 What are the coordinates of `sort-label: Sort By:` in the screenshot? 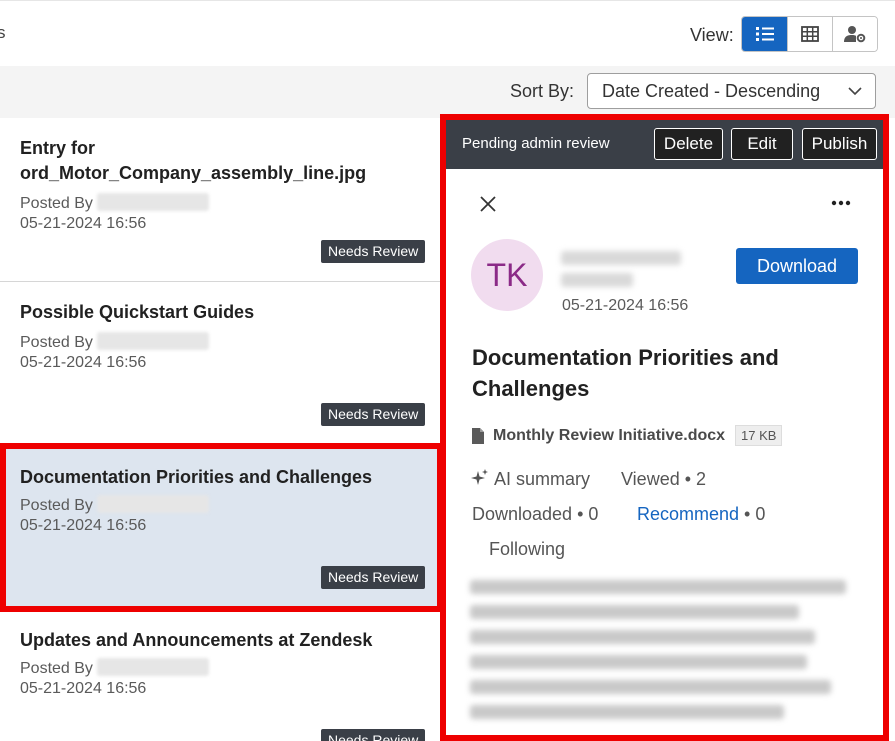 It's located at (542, 91).